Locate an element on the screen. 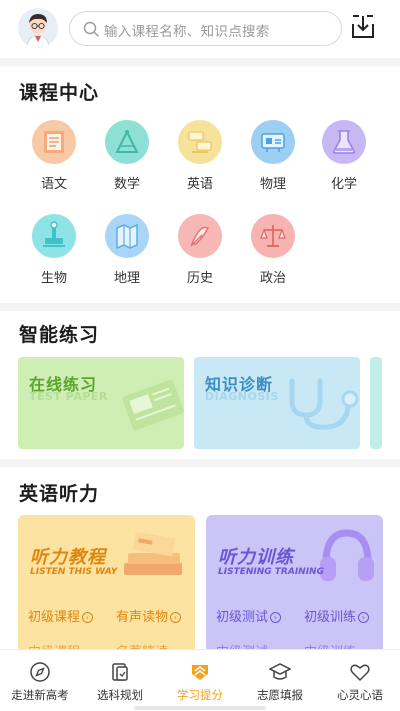  practice-card-diagnosis: 知识诊断 DIAGNOSIS is located at coordinates (277, 403).